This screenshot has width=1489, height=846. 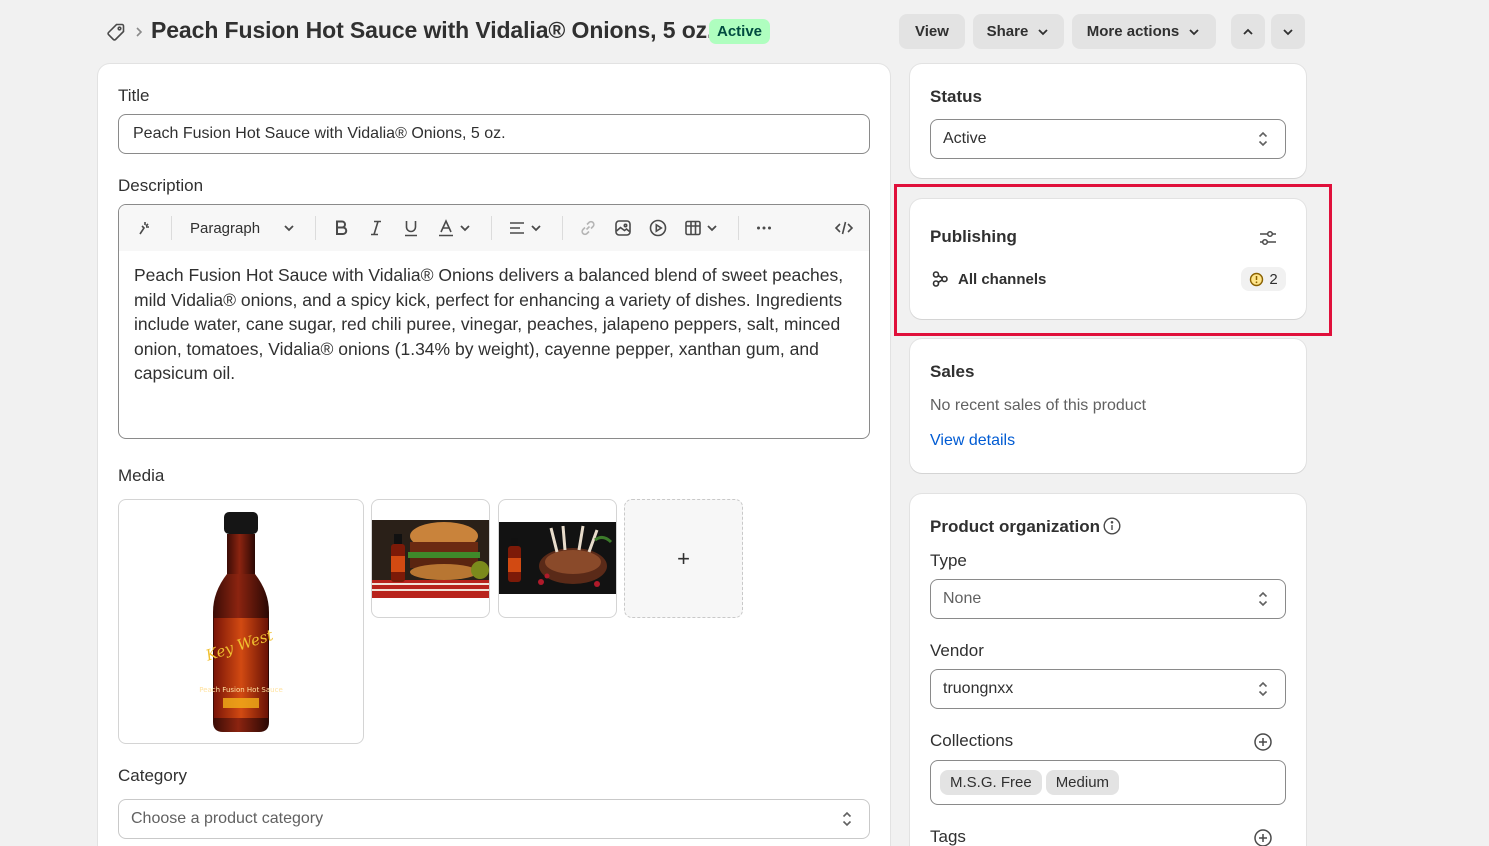 I want to click on collection-tag: M.S.G. Free, so click(x=991, y=782).